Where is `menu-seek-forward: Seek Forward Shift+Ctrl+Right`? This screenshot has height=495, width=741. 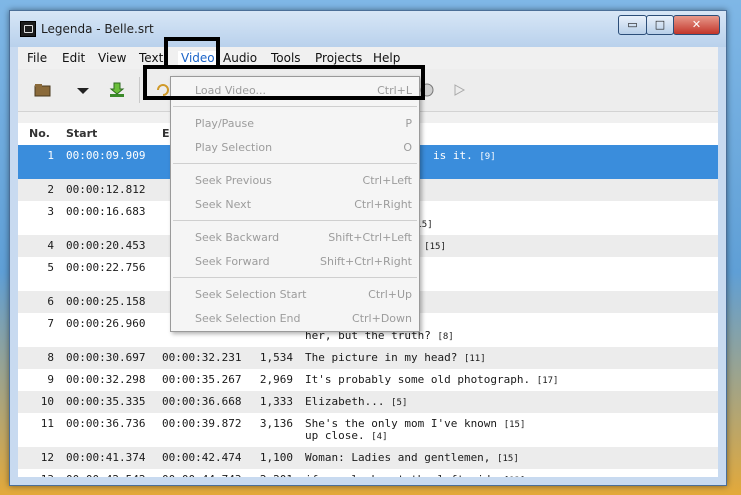
menu-seek-forward: Seek Forward Shift+Ctrl+Right is located at coordinates (295, 262).